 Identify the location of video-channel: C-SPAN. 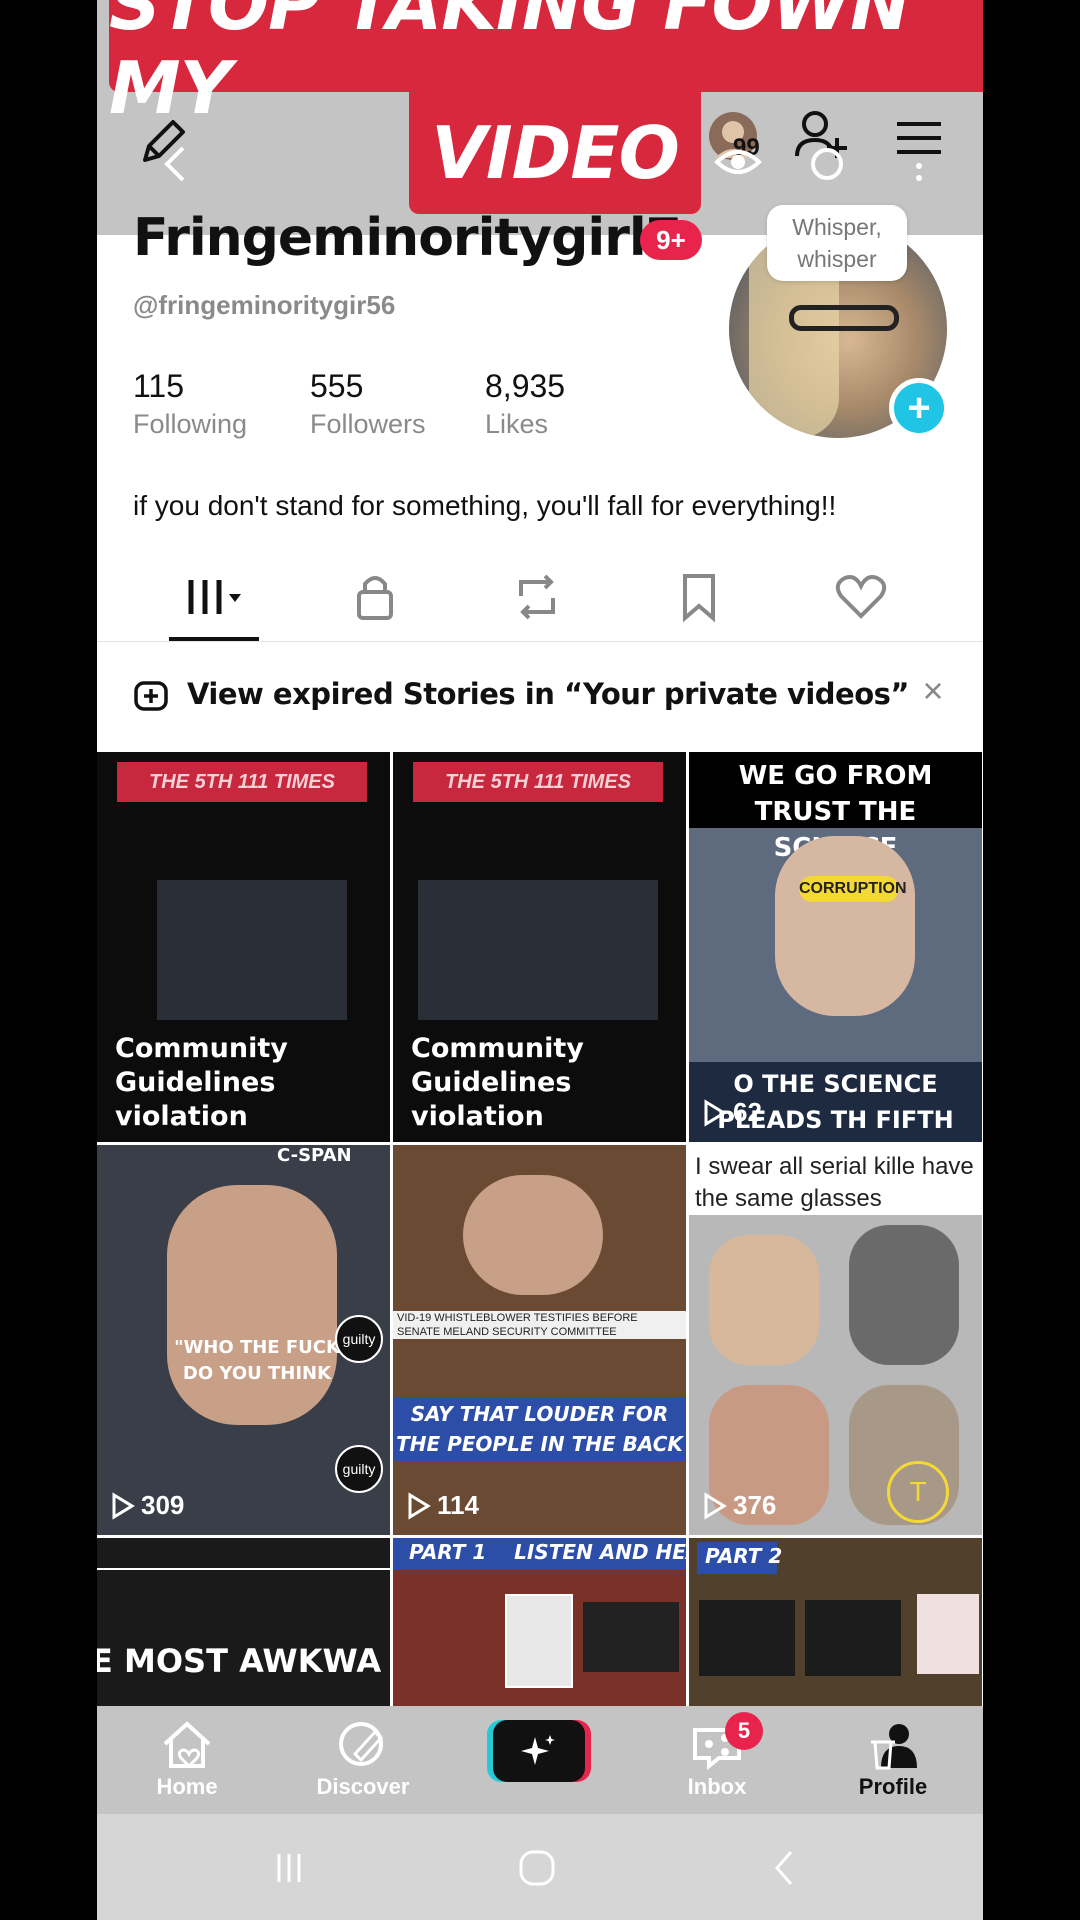
(314, 1155).